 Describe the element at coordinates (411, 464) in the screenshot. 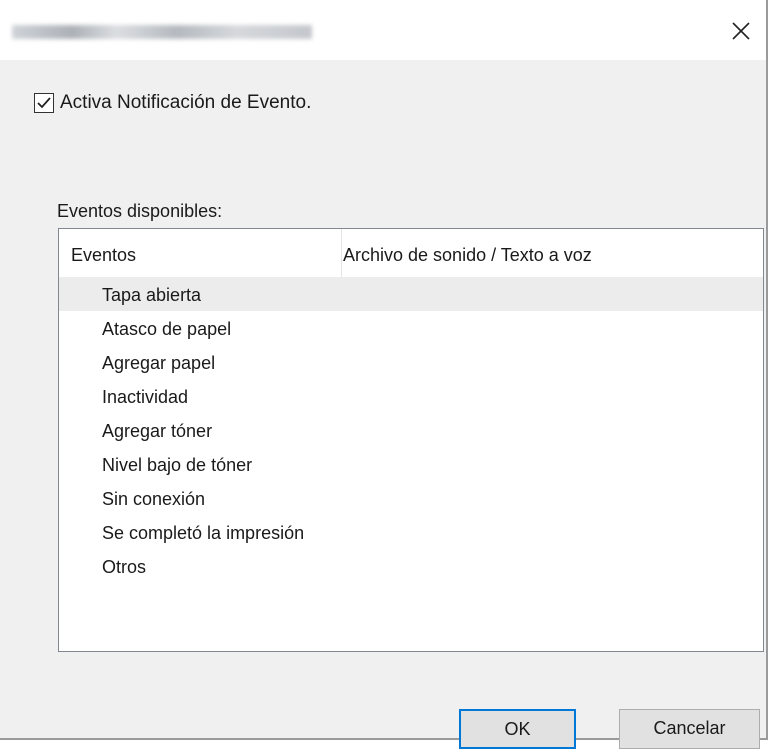

I see `list-item: Nivel bajo de tóner` at that location.